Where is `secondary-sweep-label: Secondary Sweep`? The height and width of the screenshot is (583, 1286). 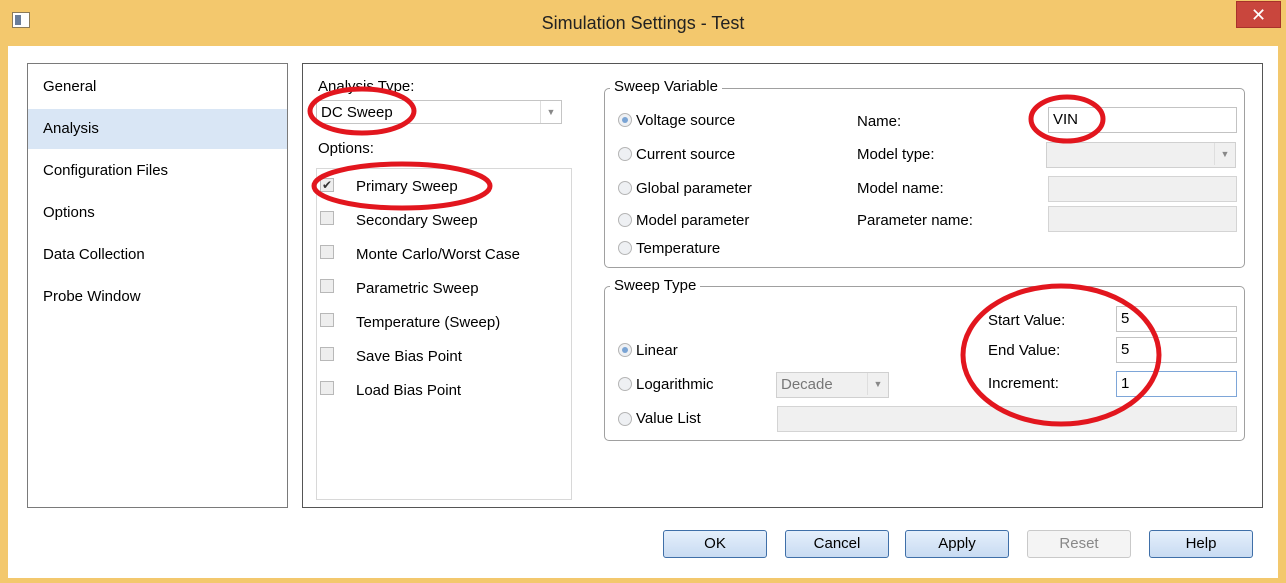 secondary-sweep-label: Secondary Sweep is located at coordinates (417, 220).